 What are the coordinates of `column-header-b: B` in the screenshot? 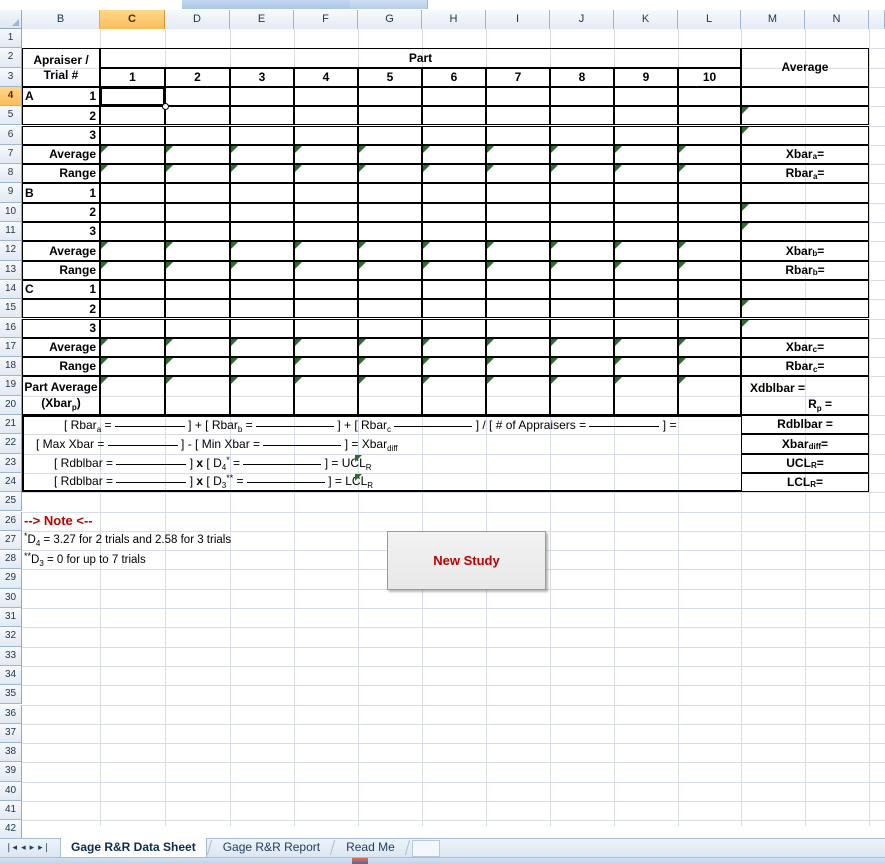 It's located at (61, 19).